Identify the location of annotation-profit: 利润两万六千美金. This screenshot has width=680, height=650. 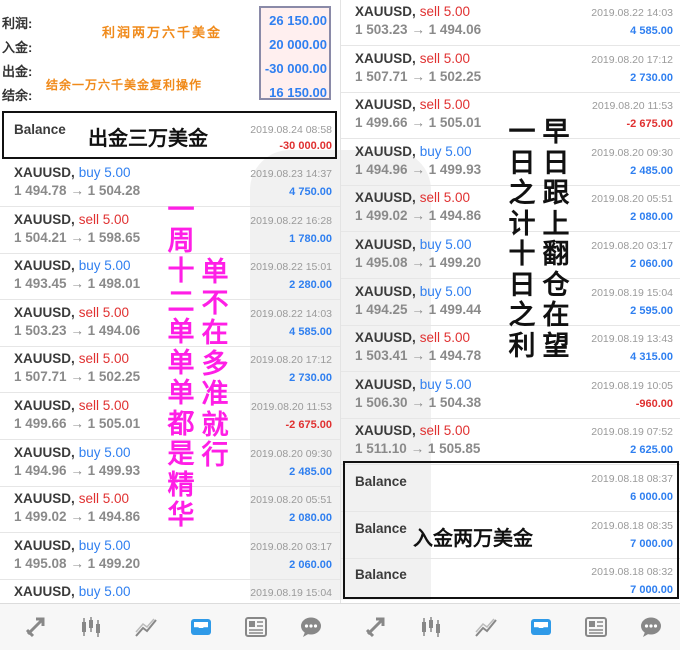
(162, 33).